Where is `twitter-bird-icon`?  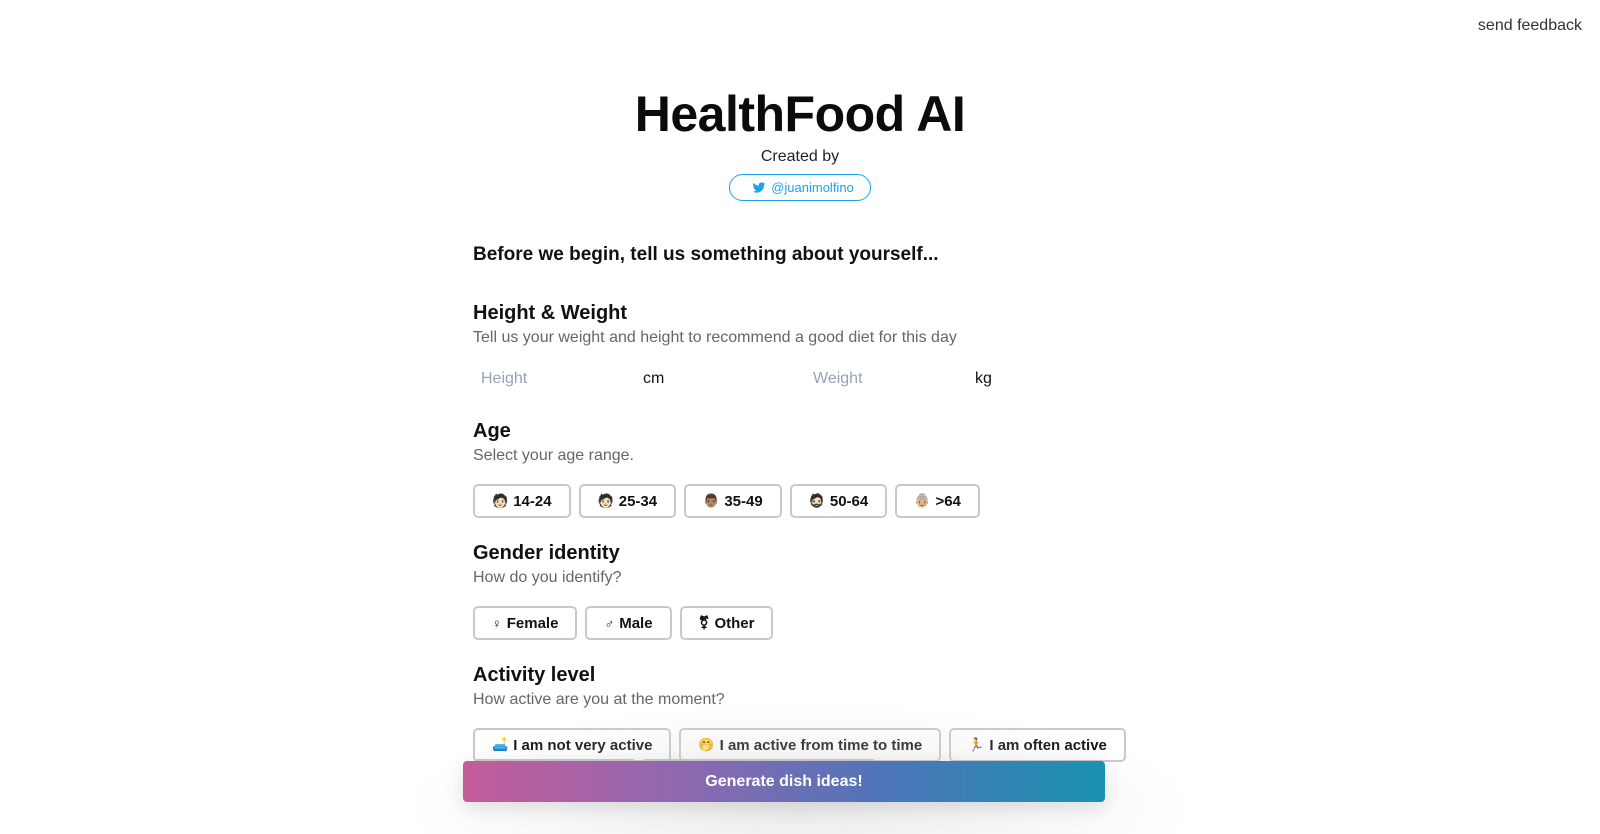
twitter-bird-icon is located at coordinates (759, 187).